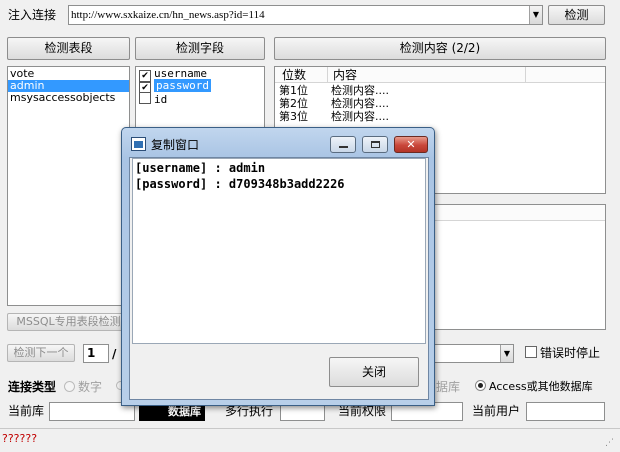  I want to click on current-user-label: 当前用户, so click(496, 411).